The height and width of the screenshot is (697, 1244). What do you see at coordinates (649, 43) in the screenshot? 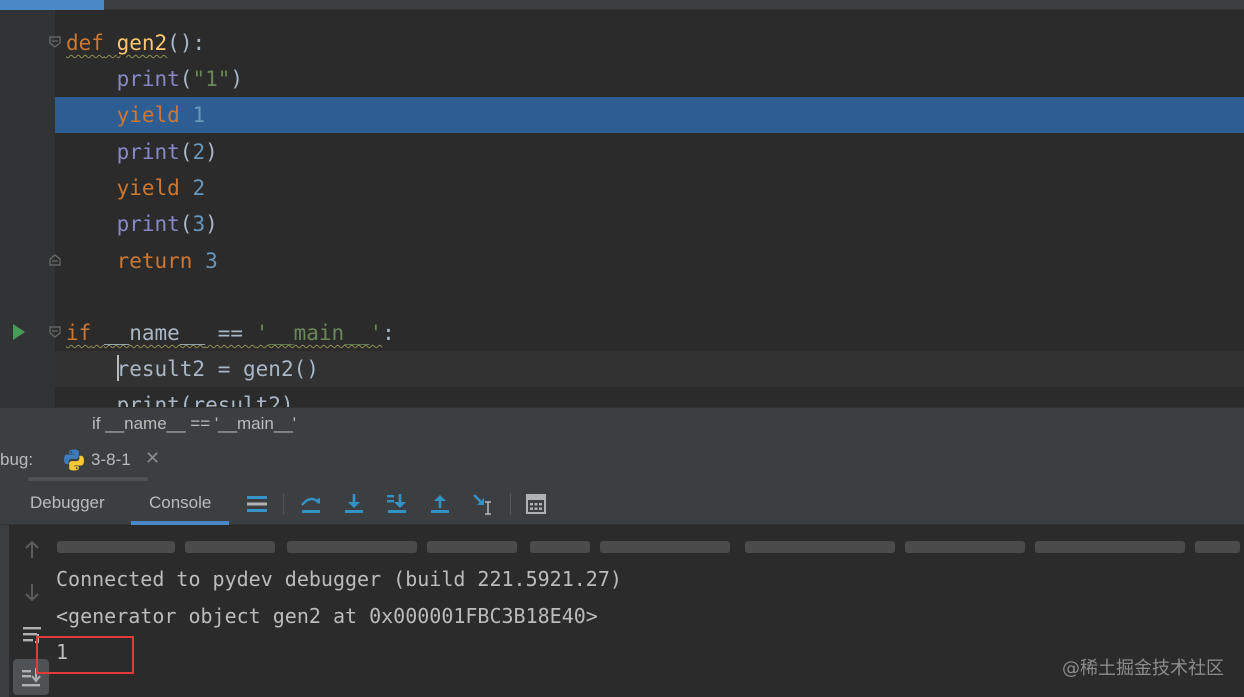
I see `code-line-def: def gen2():` at bounding box center [649, 43].